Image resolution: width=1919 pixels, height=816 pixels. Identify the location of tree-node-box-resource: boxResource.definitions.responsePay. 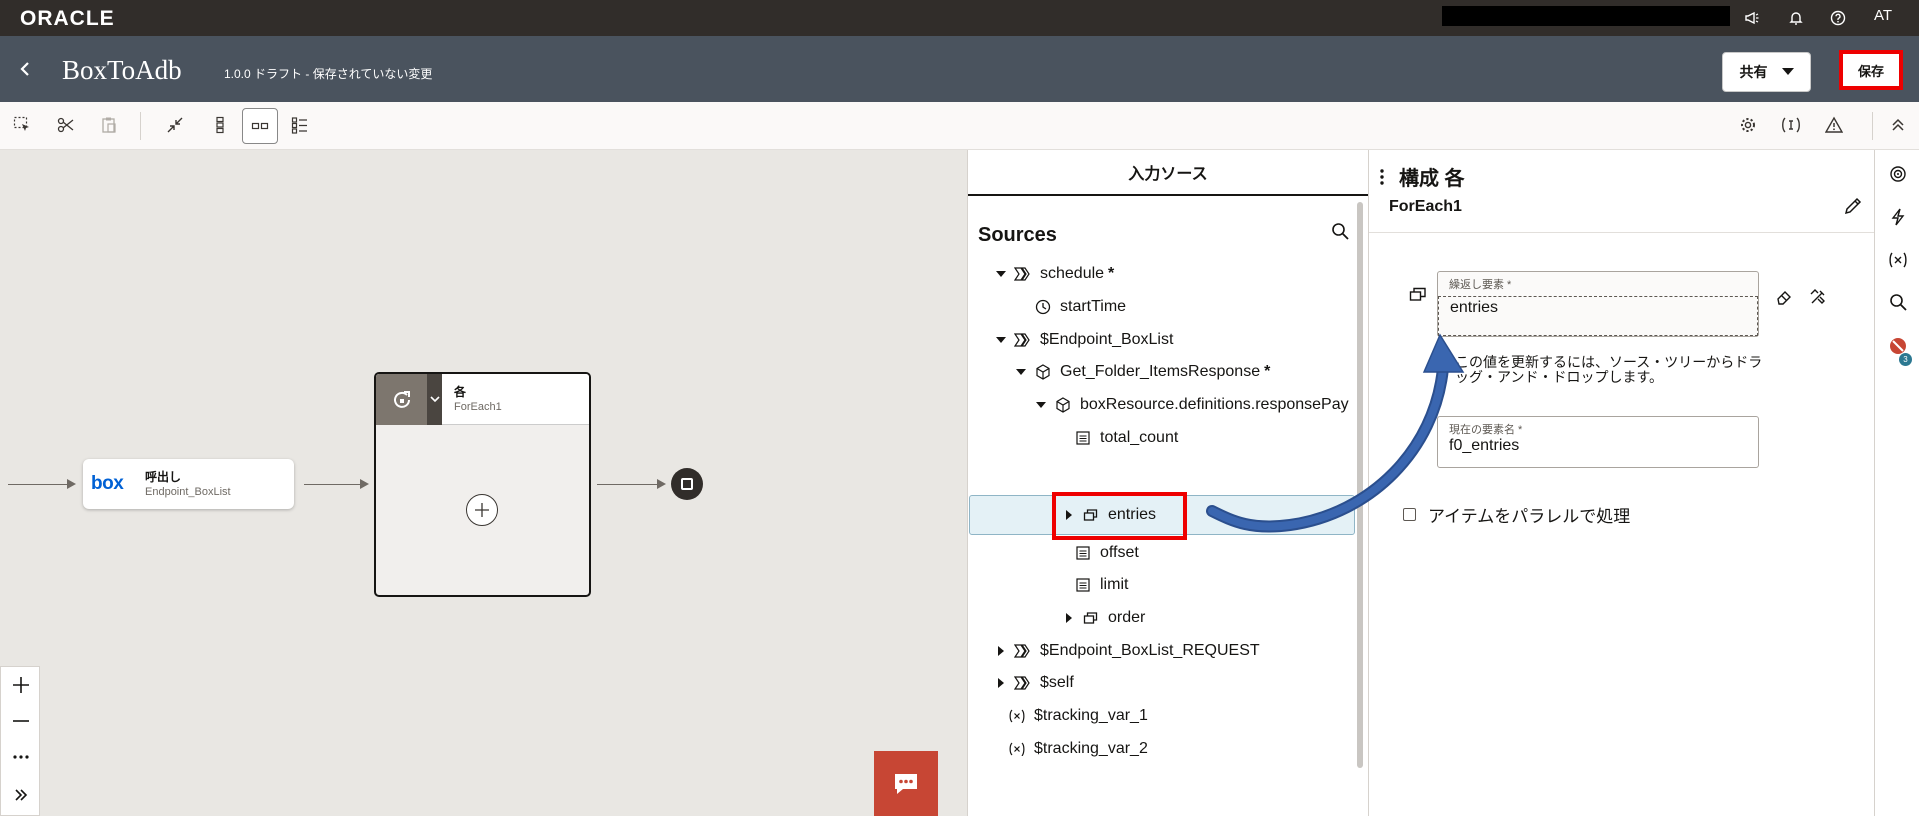
(1191, 405).